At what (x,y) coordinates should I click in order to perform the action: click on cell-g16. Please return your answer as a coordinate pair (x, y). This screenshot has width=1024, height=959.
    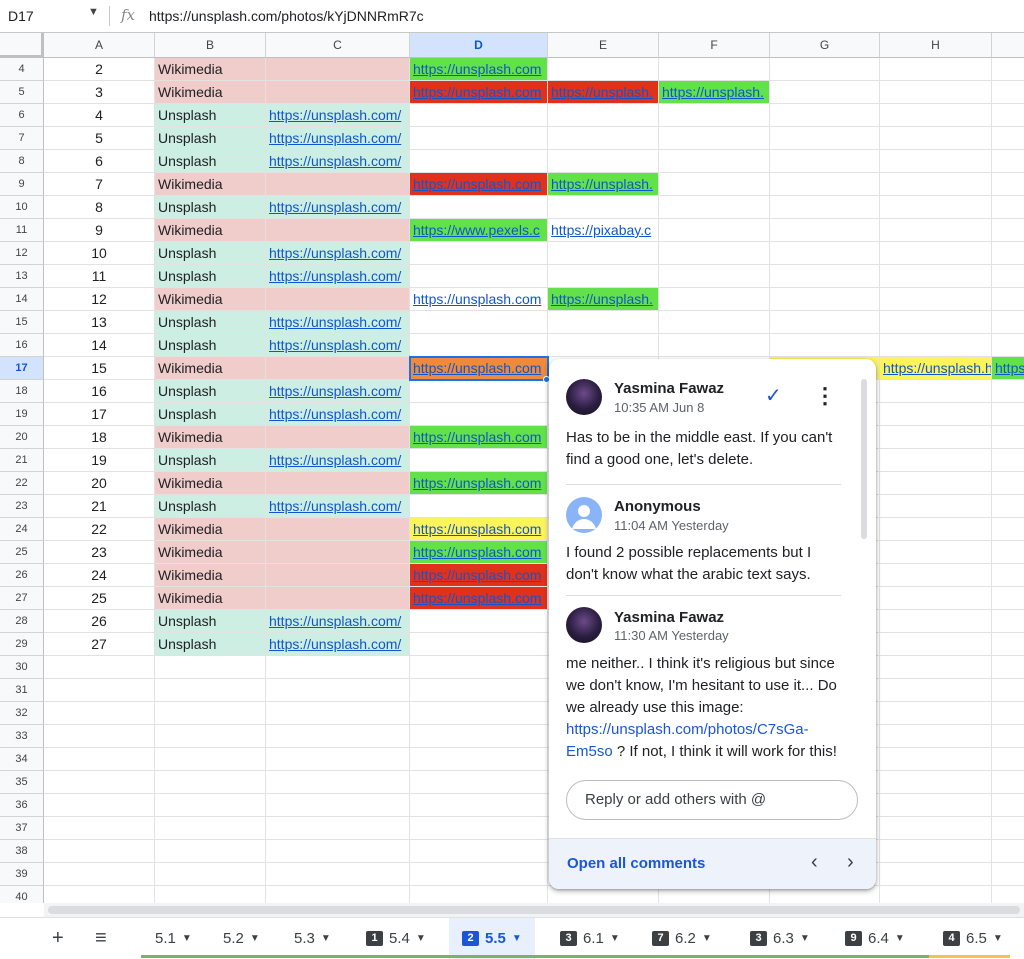
    Looking at the image, I should click on (825, 345).